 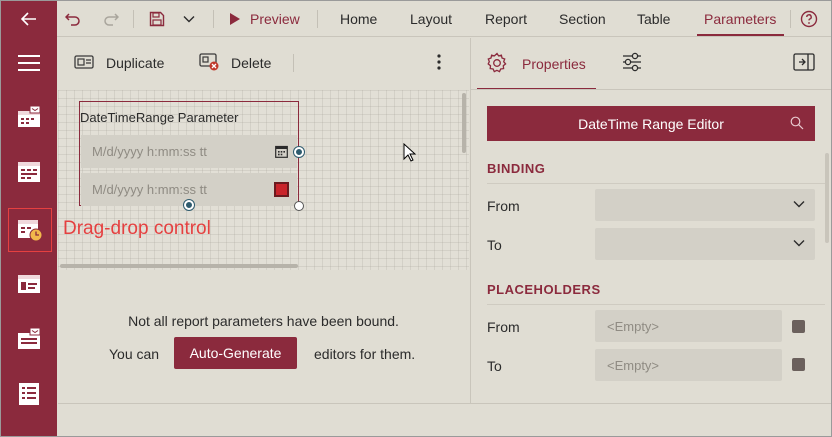 I want to click on list-icon, so click(x=29, y=394).